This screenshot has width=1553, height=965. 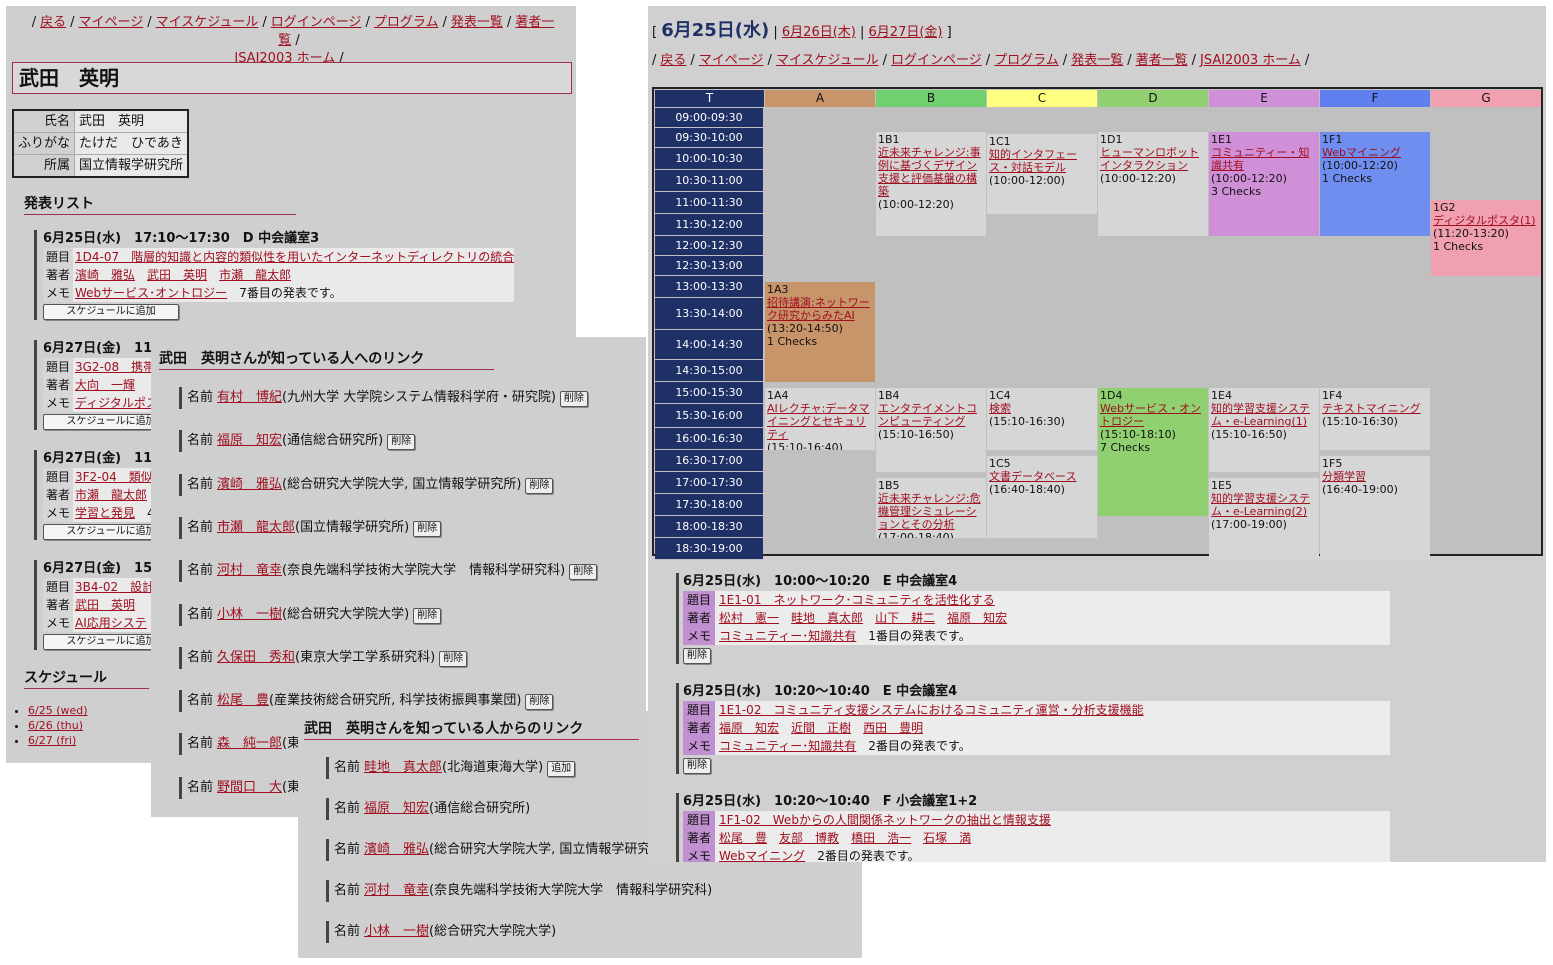 What do you see at coordinates (406, 22) in the screenshot?
I see `nav-program: プログラム` at bounding box center [406, 22].